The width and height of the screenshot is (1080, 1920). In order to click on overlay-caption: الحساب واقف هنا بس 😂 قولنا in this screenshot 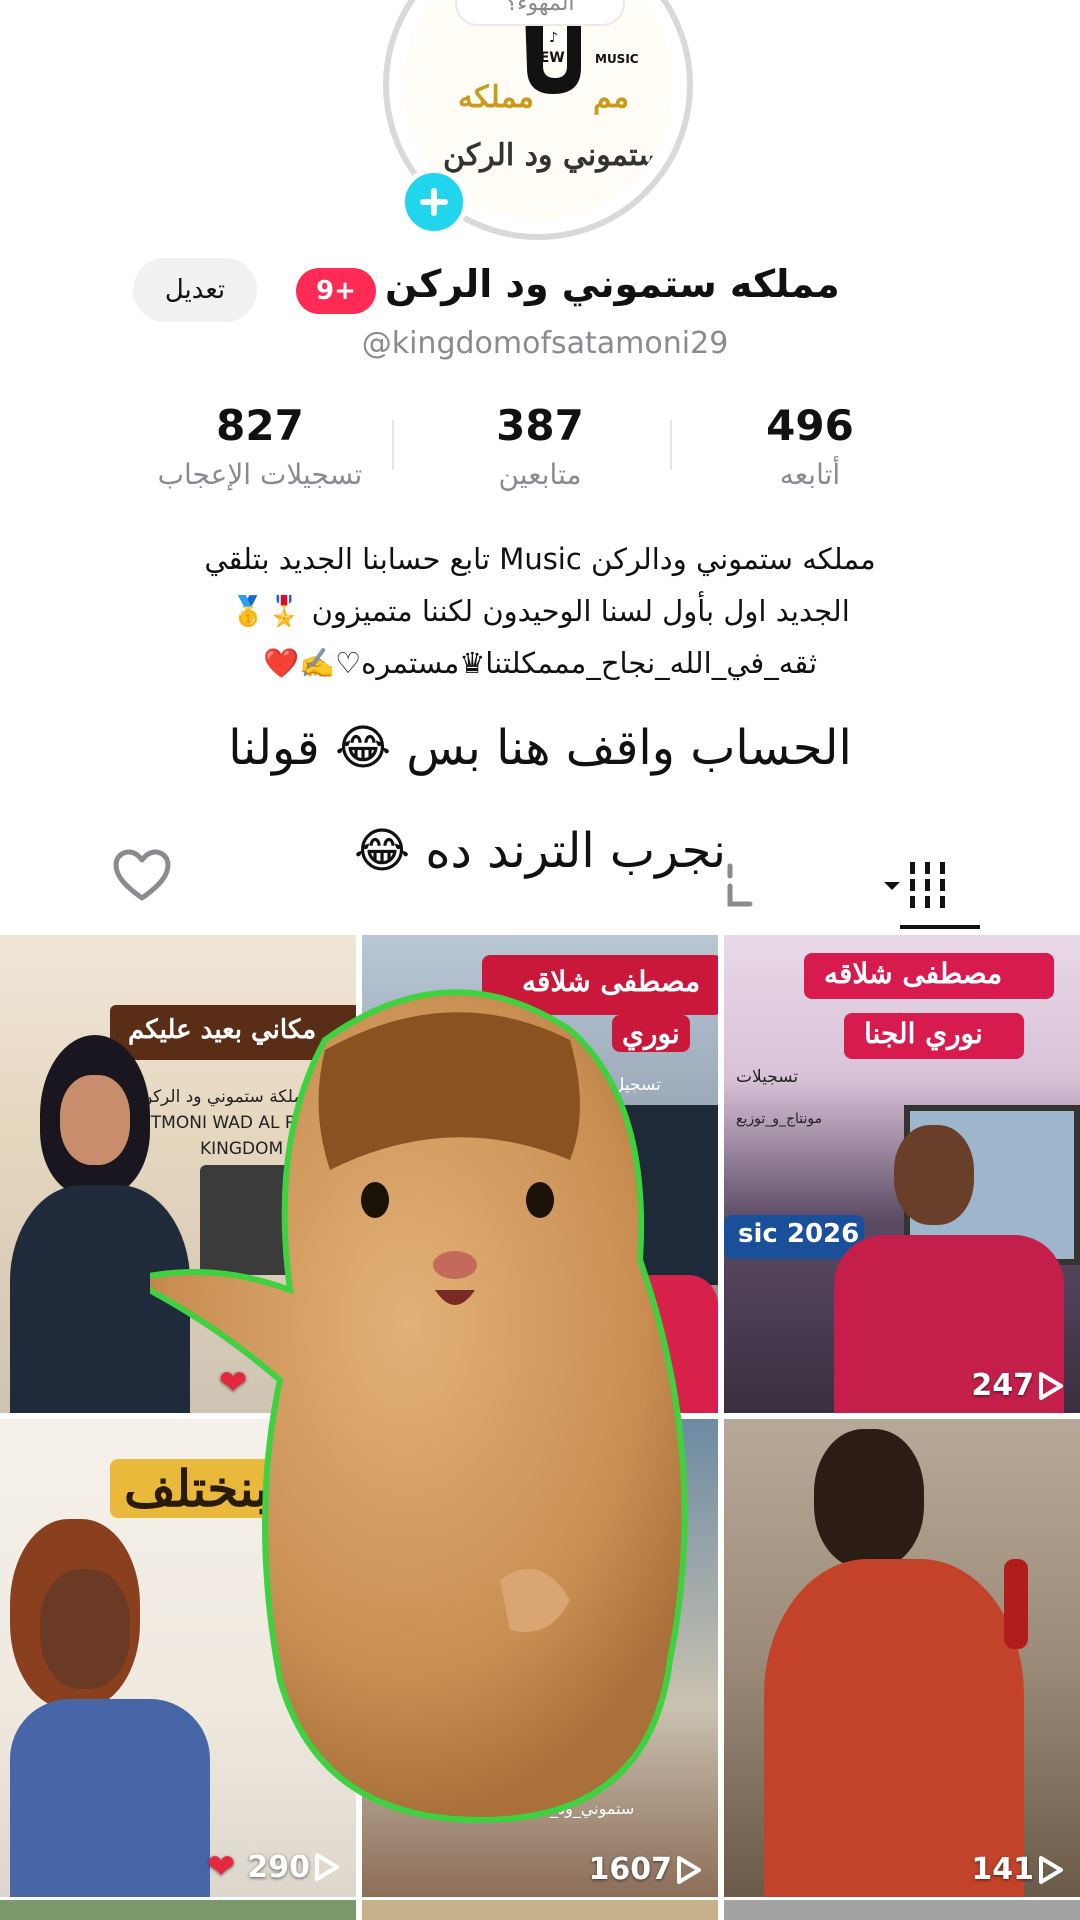, I will do `click(540, 748)`.